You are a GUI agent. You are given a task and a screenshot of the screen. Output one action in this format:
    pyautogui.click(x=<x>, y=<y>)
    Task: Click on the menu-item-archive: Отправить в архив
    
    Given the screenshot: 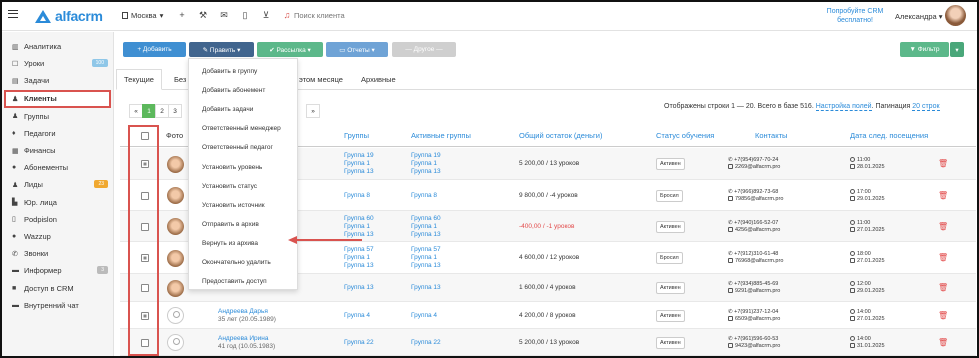 What is the action you would take?
    pyautogui.click(x=243, y=224)
    